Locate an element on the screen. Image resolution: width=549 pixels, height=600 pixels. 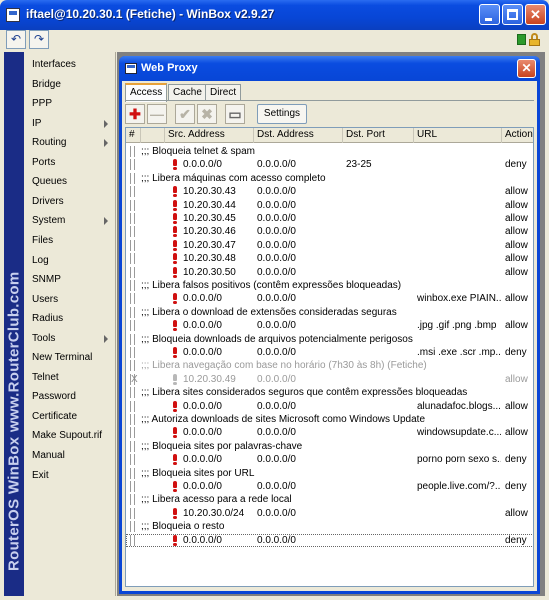
menu-item-files: Files is located at coordinates (70, 240).